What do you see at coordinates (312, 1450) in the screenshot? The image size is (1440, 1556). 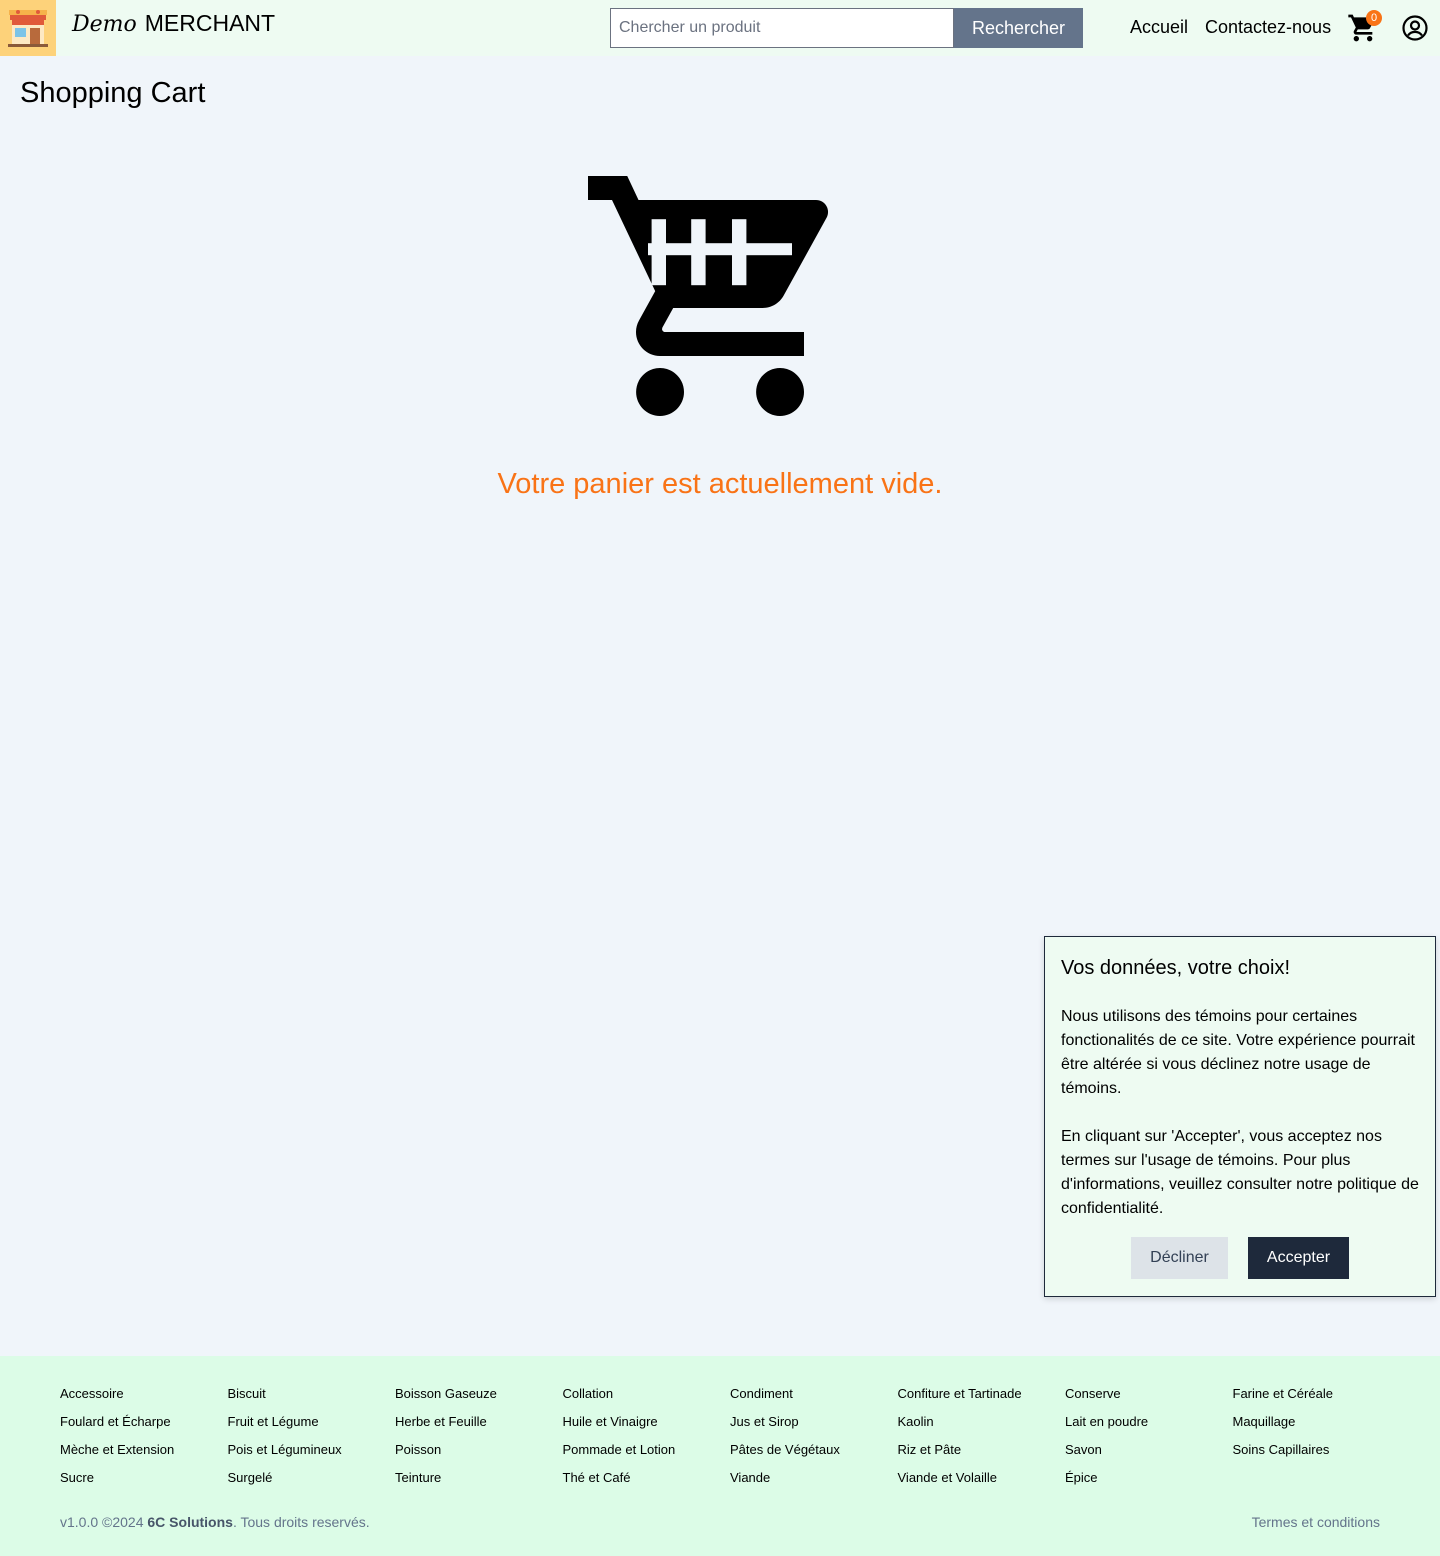 I see `category-link: Pois et Légumineux` at bounding box center [312, 1450].